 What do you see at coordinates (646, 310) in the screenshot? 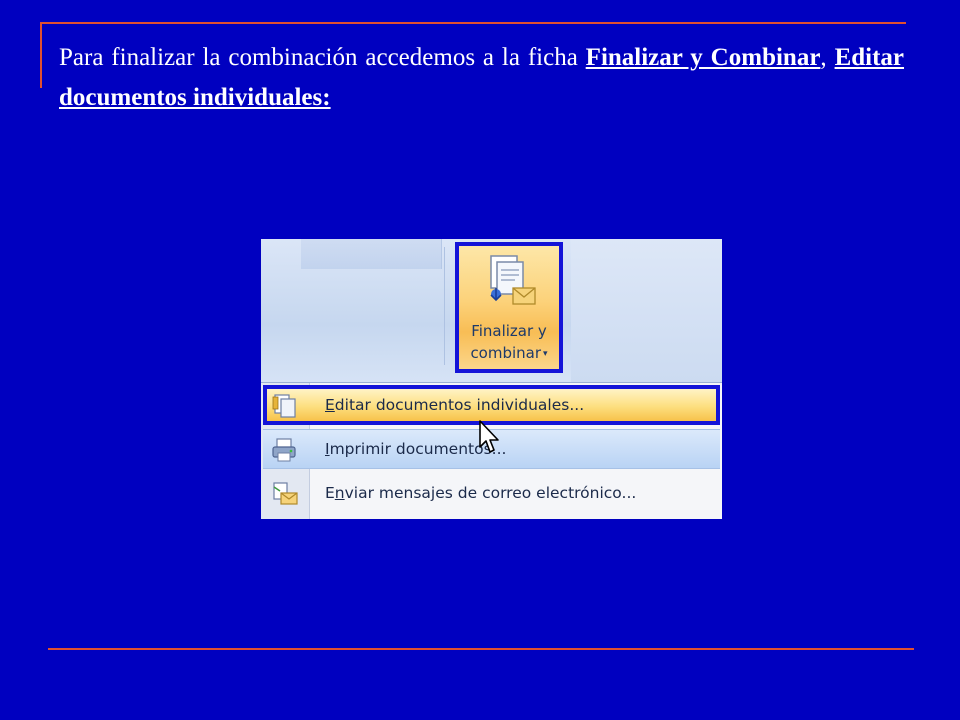
I see `ribbon-right-area` at bounding box center [646, 310].